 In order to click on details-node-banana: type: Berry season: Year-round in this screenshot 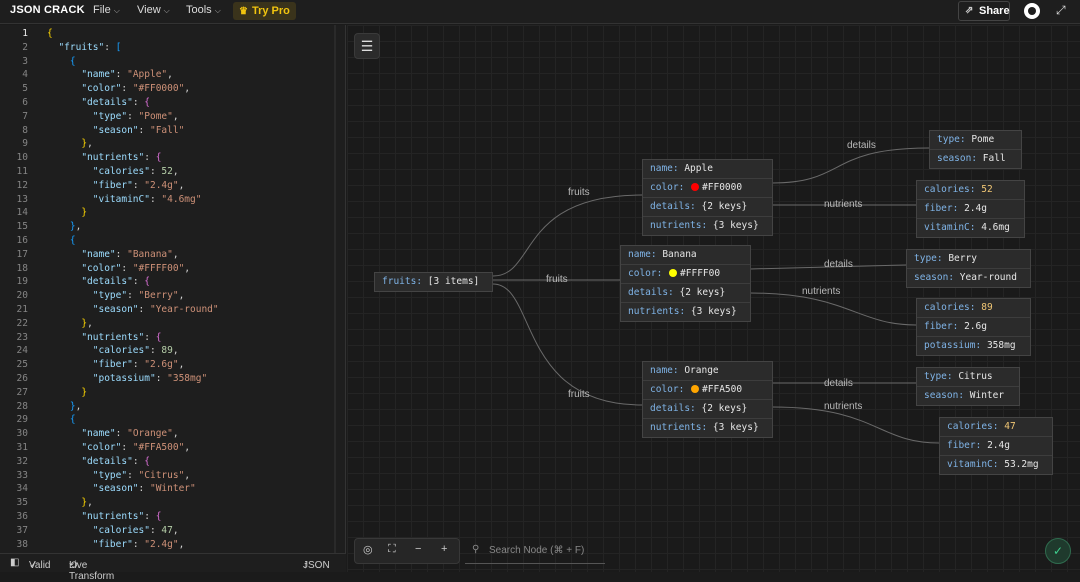, I will do `click(968, 268)`.